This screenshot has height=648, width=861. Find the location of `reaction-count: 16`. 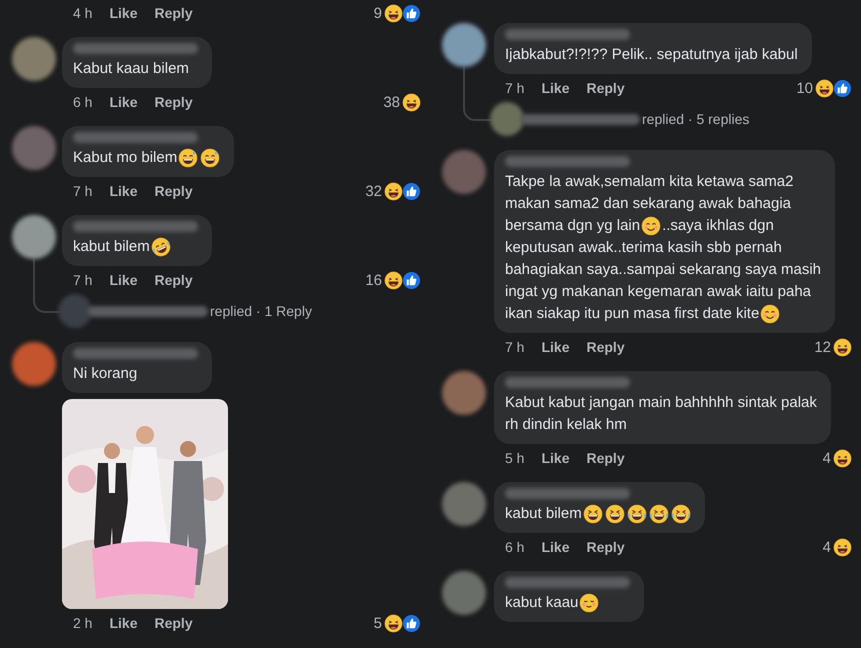

reaction-count: 16 is located at coordinates (373, 280).